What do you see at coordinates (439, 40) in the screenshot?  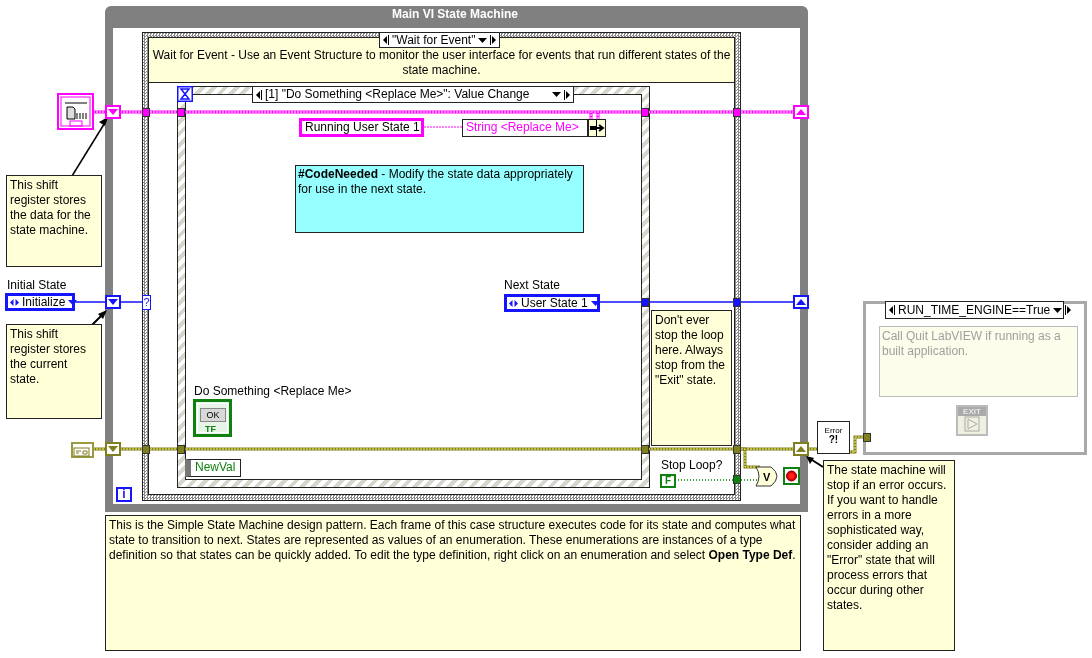 I see `case-selector: "Wait for Event"` at bounding box center [439, 40].